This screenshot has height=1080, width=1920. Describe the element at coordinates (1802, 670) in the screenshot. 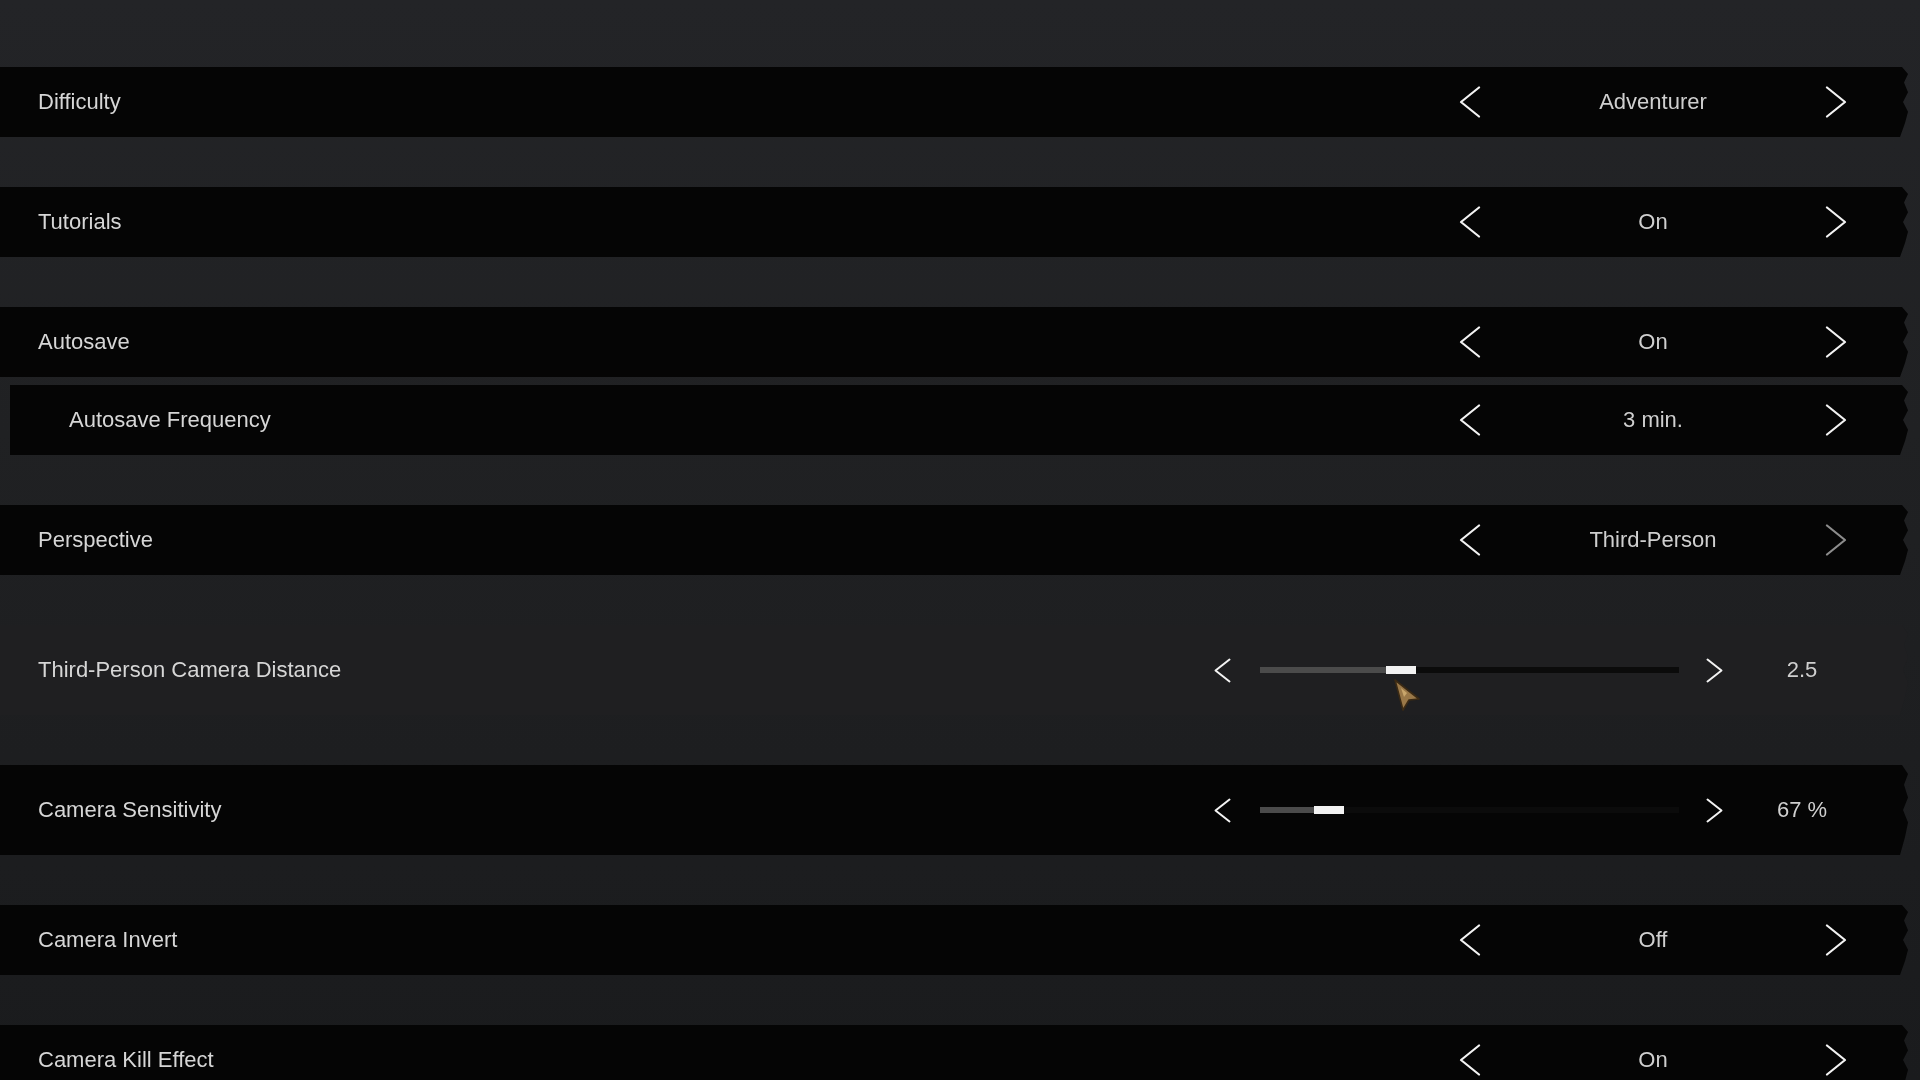

I see `setting-value: 2.5` at that location.